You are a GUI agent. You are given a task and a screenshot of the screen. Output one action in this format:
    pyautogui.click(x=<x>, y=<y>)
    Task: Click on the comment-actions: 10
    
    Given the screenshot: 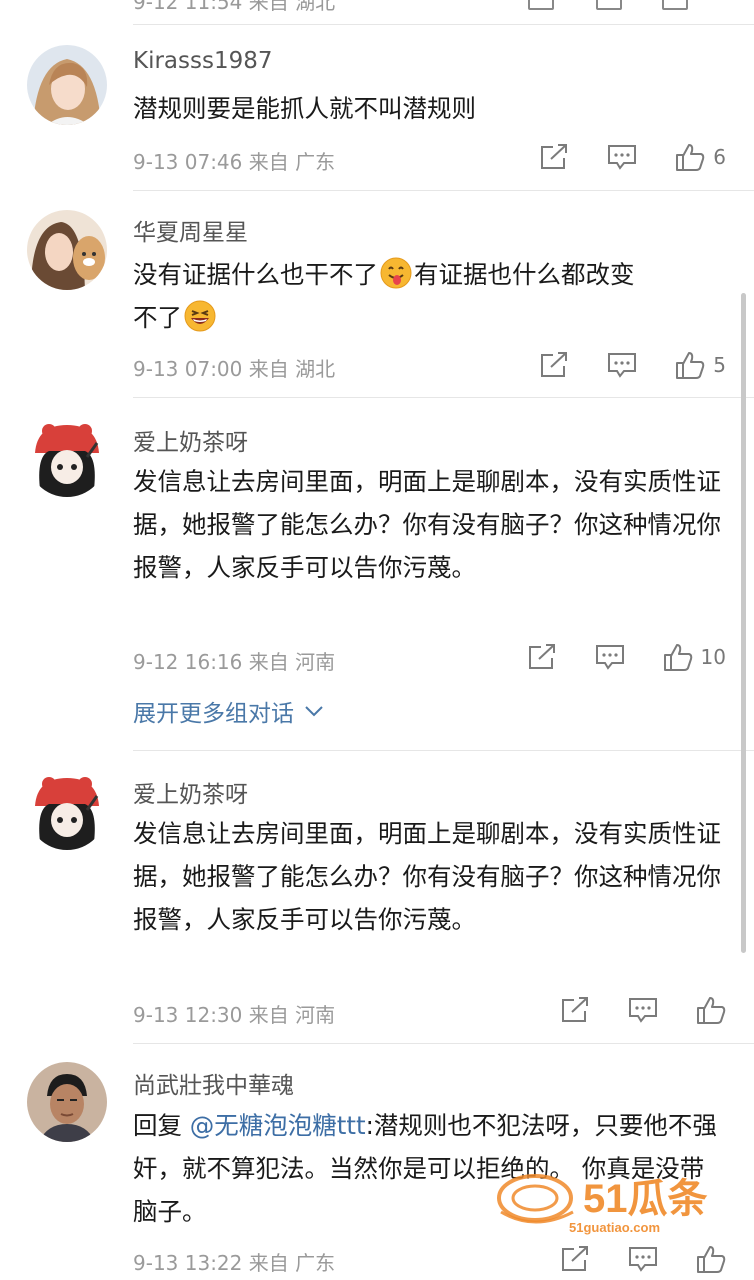 What is the action you would take?
    pyautogui.click(x=607, y=657)
    